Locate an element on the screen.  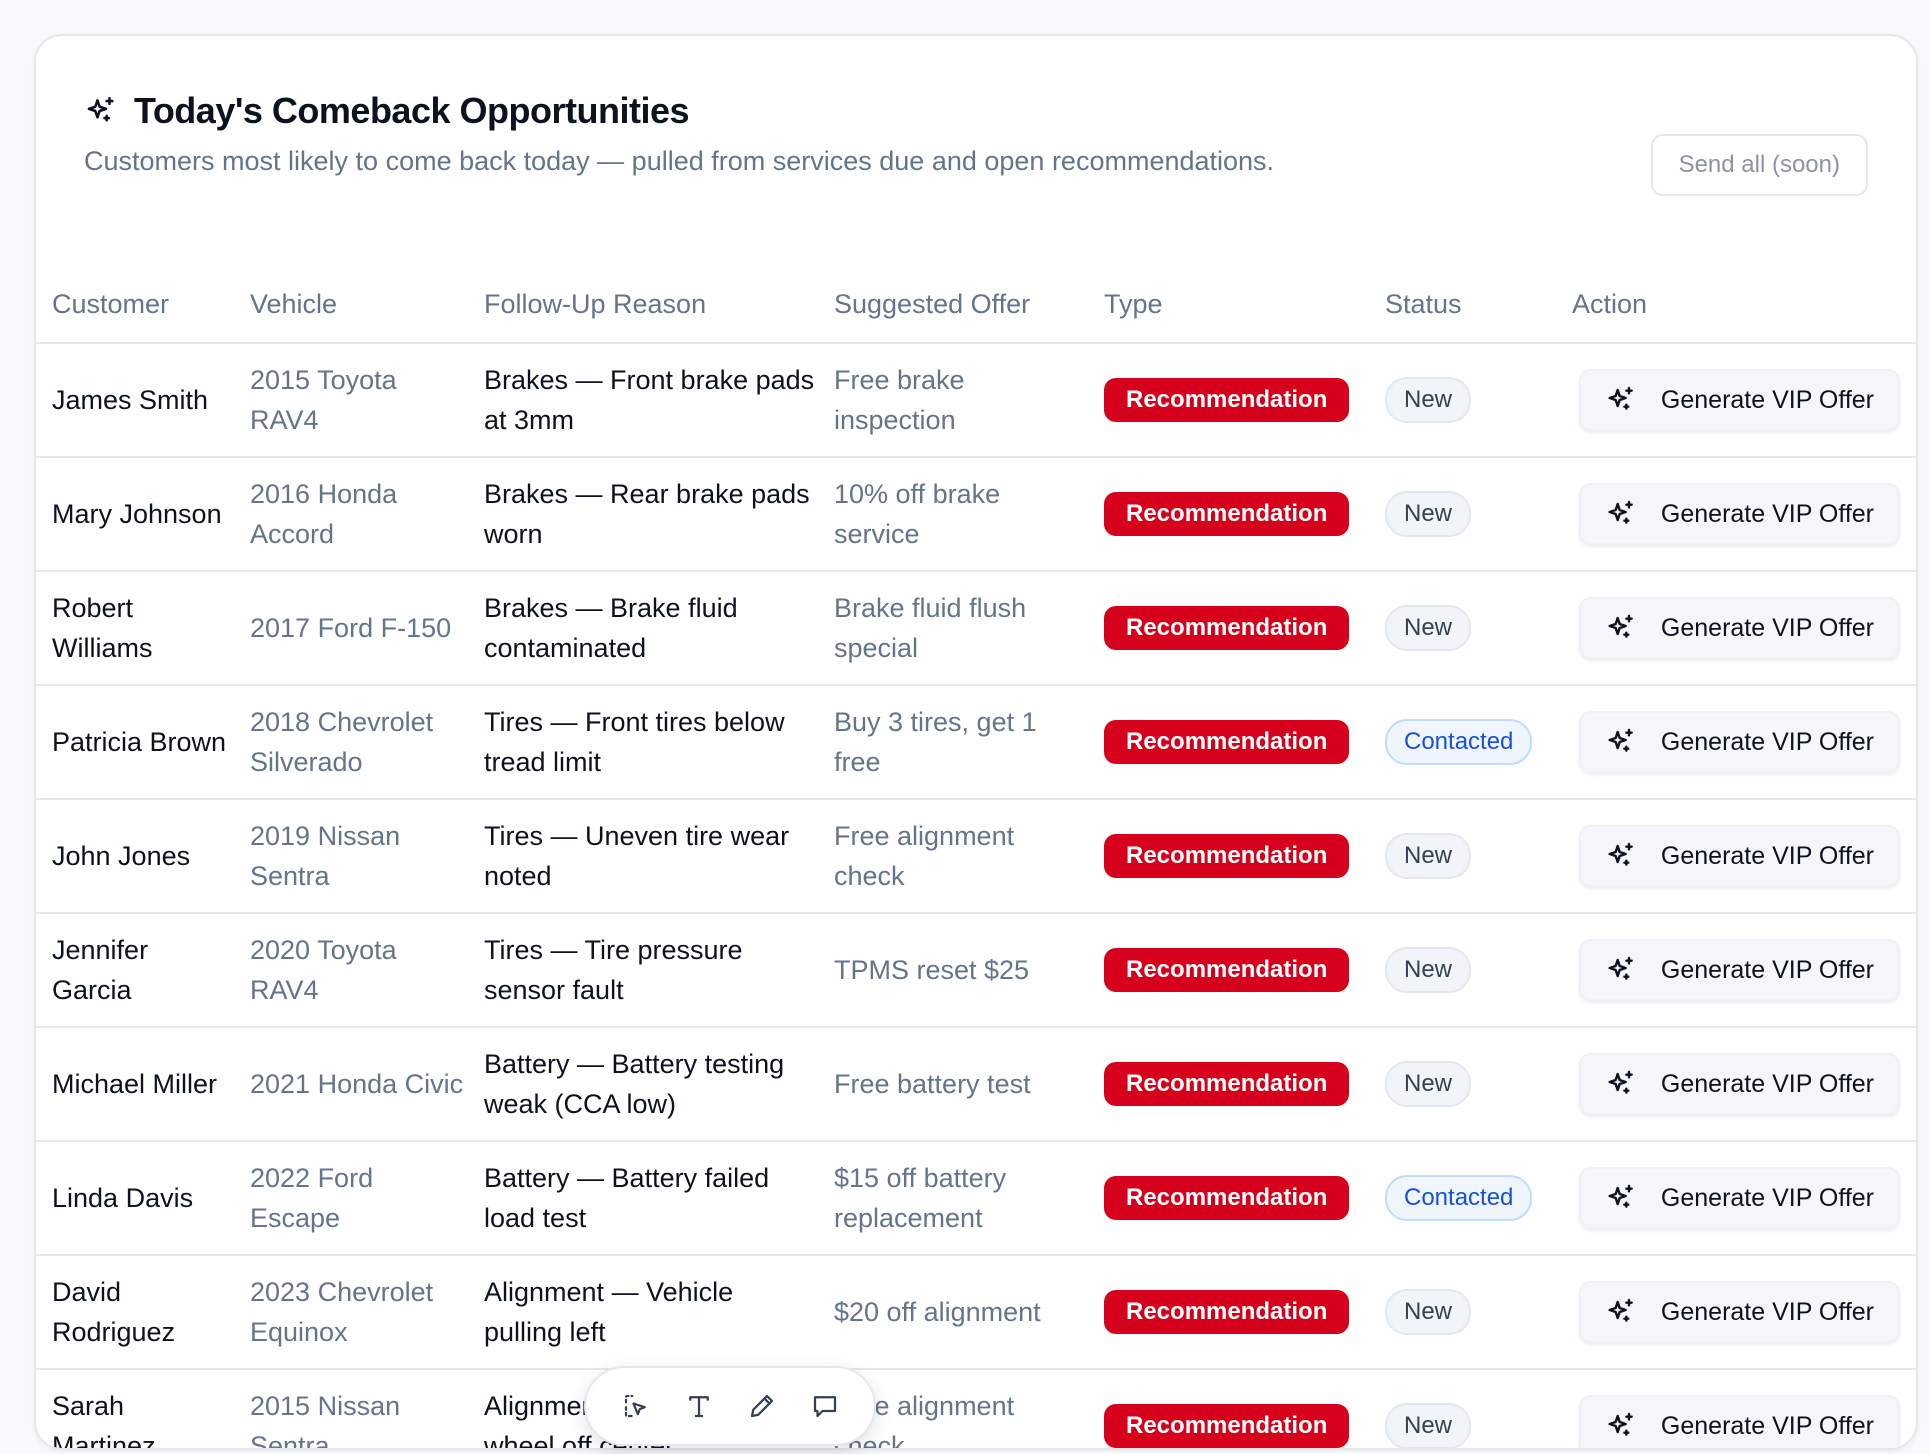
customer-name: John Jones is located at coordinates (121, 856).